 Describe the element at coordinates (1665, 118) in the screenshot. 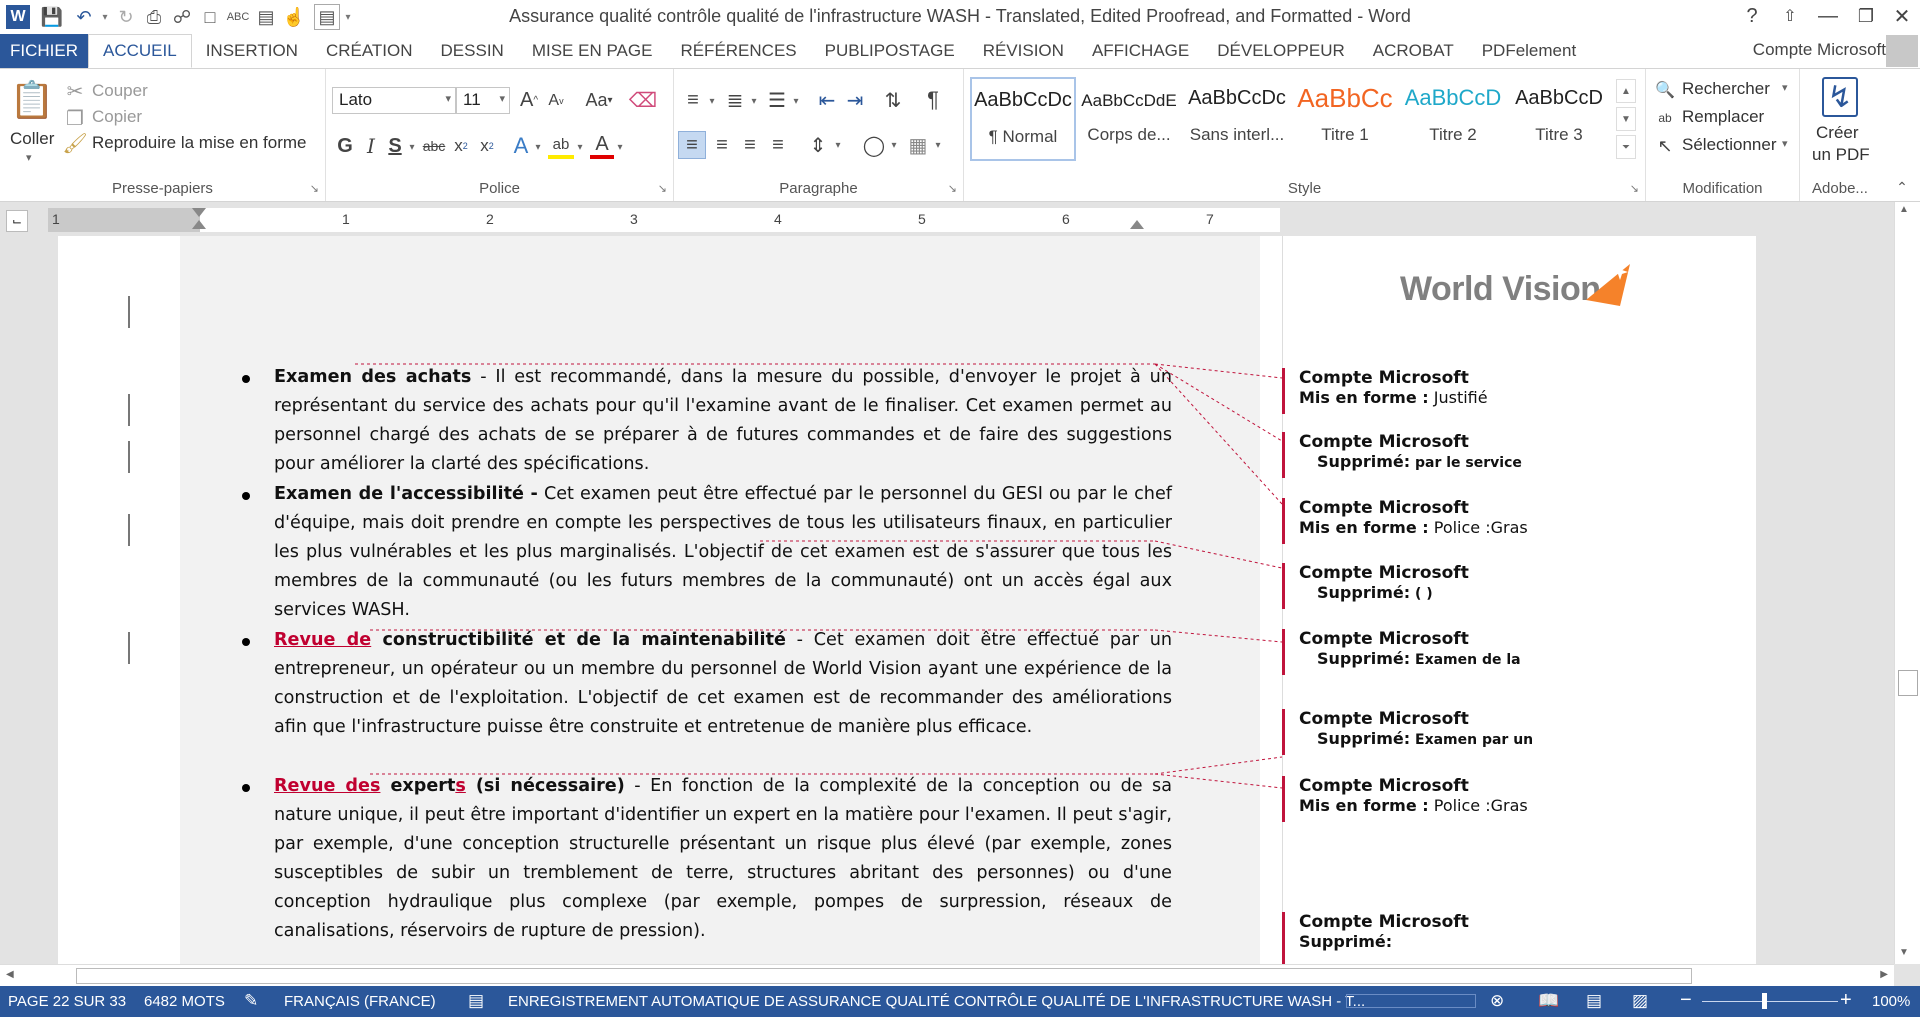

I see `replace-icon: ab` at that location.